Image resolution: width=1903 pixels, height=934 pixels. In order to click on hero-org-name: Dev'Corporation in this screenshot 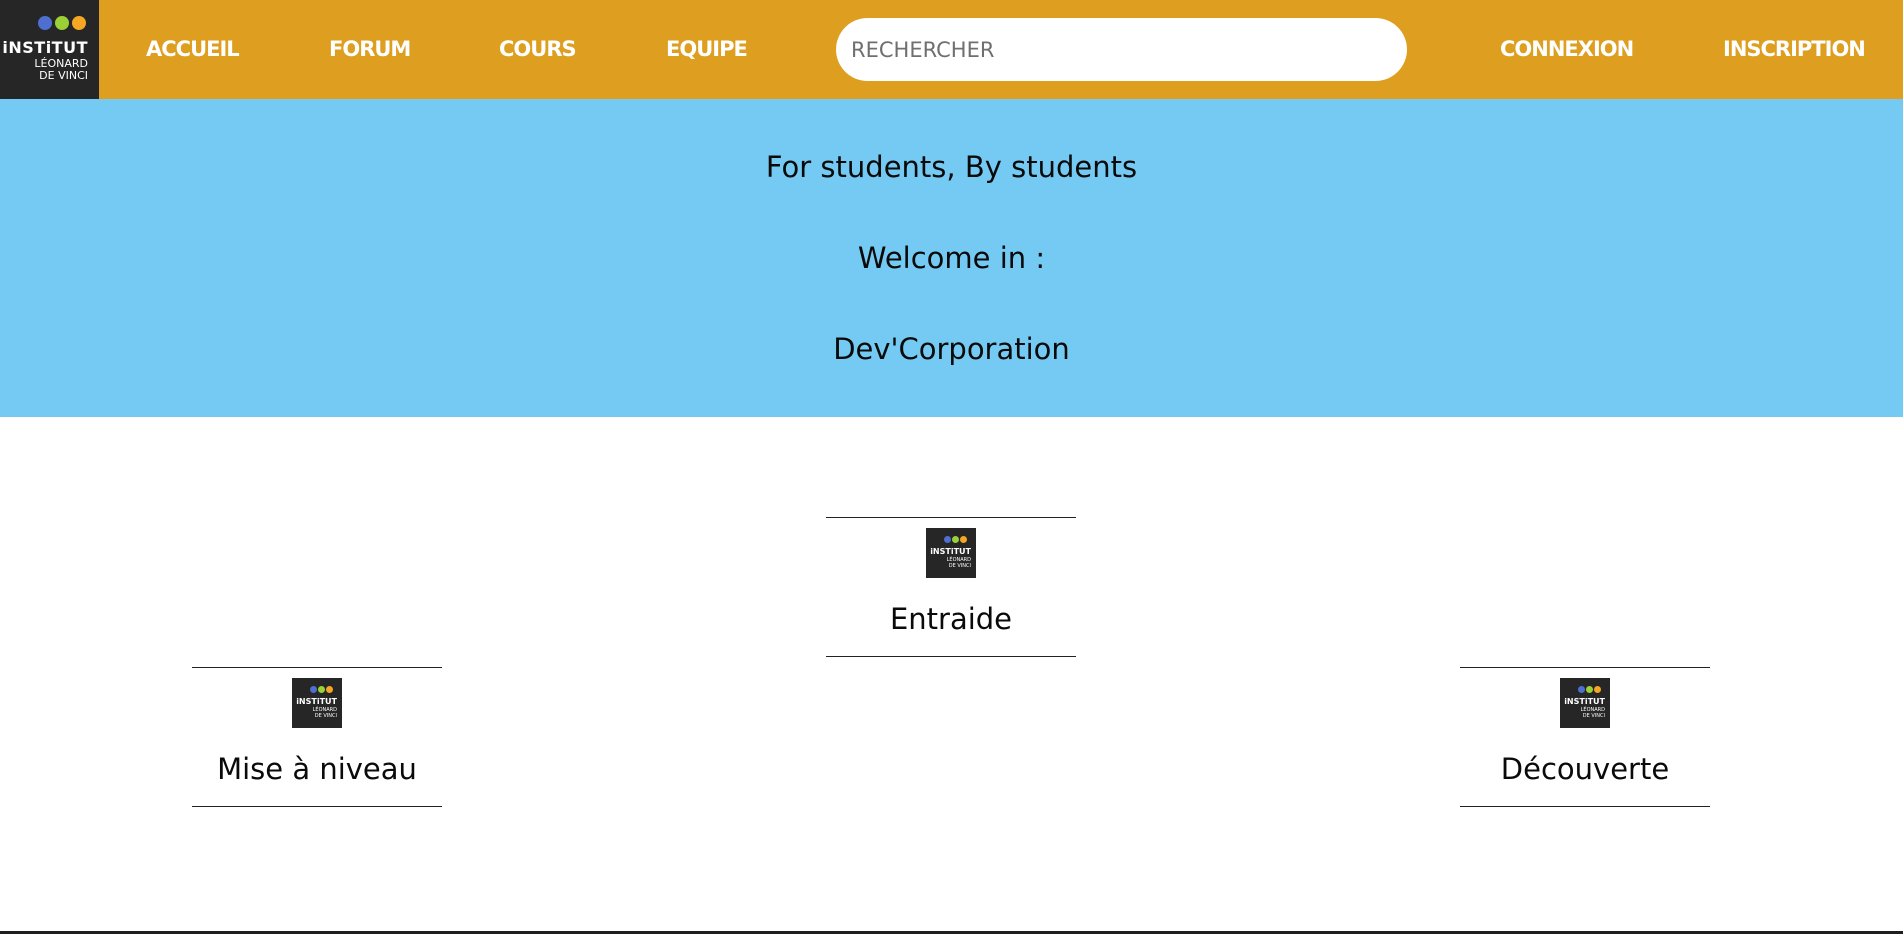, I will do `click(951, 349)`.